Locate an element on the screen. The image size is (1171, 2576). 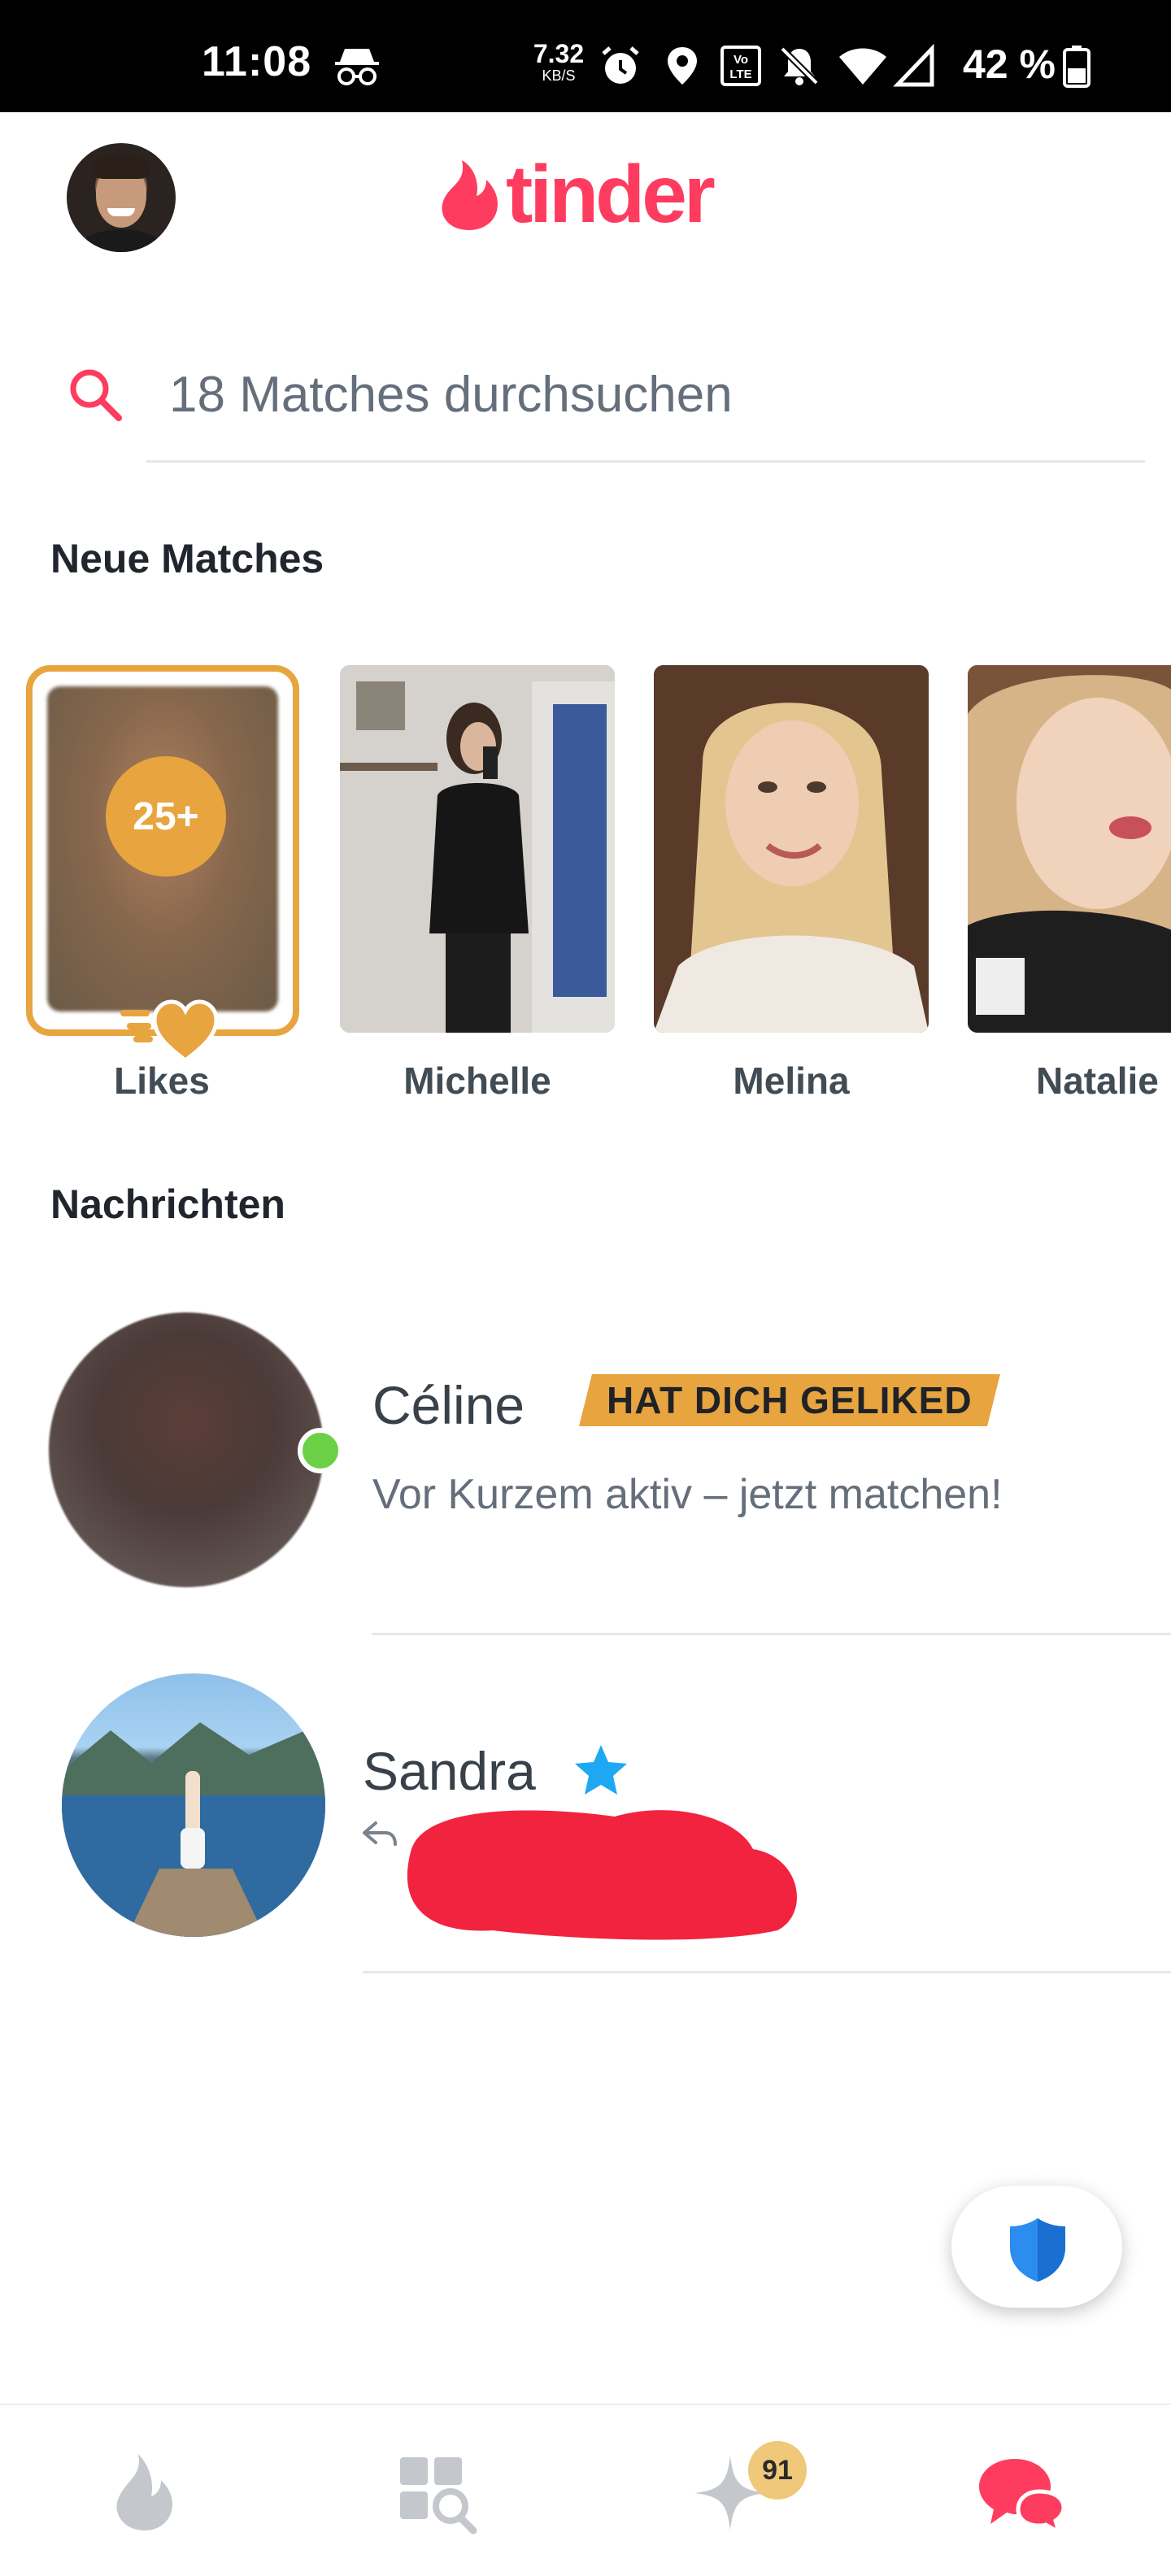
liked-you-badge: HAT DICH GELIKED is located at coordinates (790, 1400).